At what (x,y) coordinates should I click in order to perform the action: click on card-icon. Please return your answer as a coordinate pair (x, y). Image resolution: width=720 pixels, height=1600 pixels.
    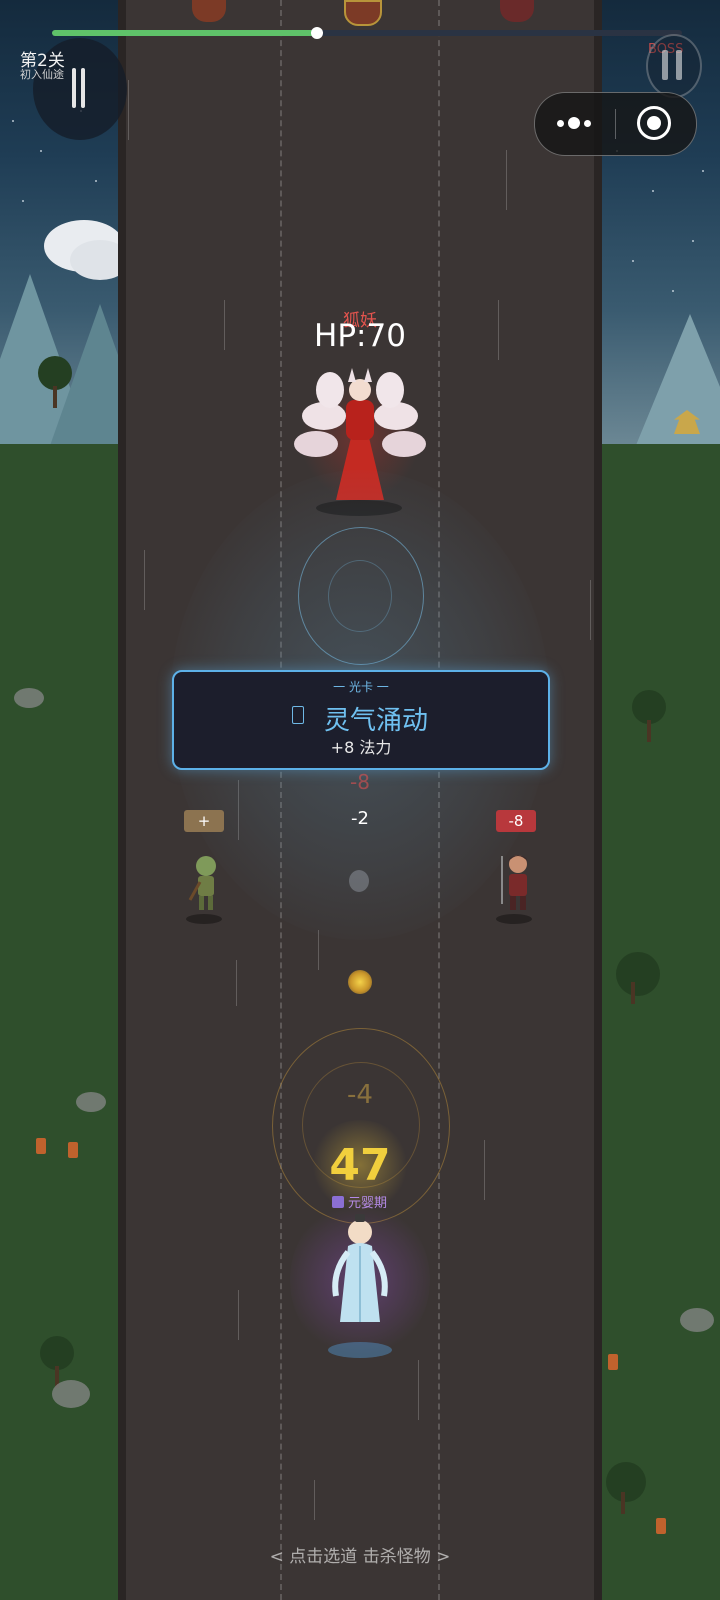
    Looking at the image, I should click on (298, 715).